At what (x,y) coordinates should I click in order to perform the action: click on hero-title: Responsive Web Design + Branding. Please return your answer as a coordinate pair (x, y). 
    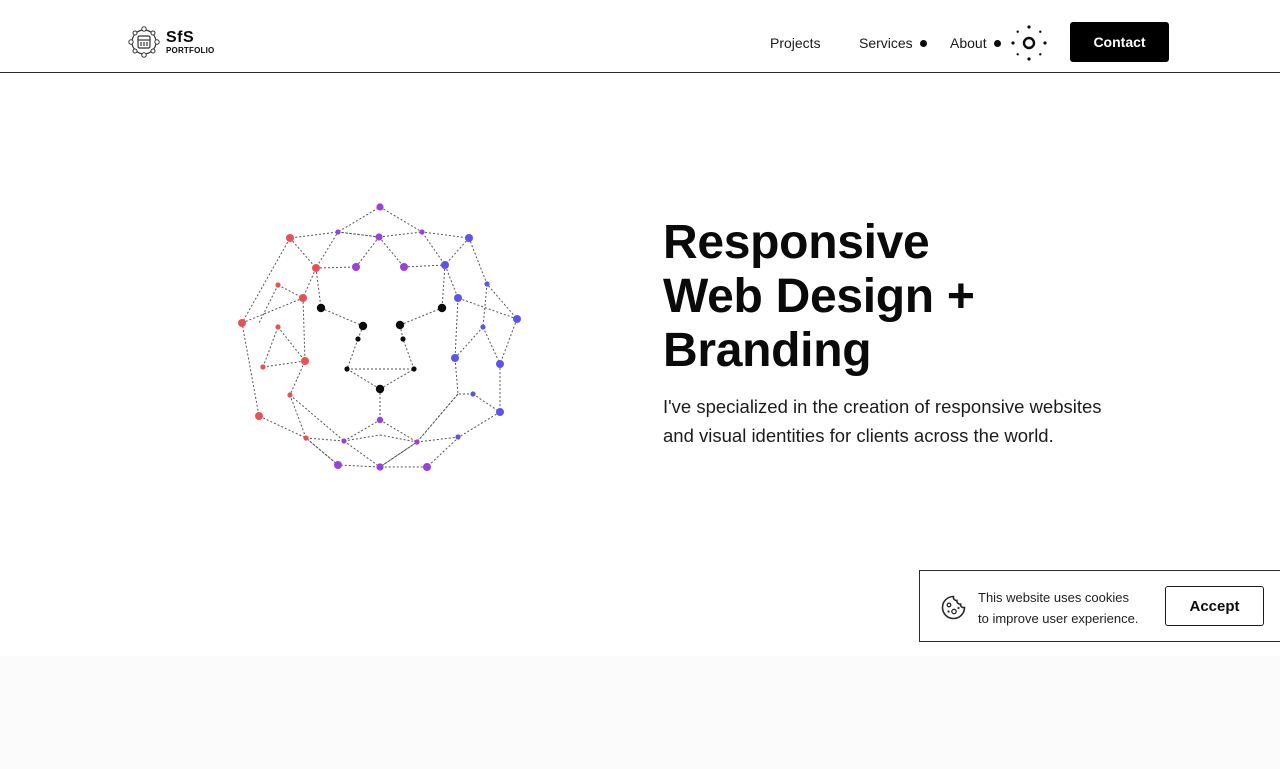
    Looking at the image, I should click on (903, 297).